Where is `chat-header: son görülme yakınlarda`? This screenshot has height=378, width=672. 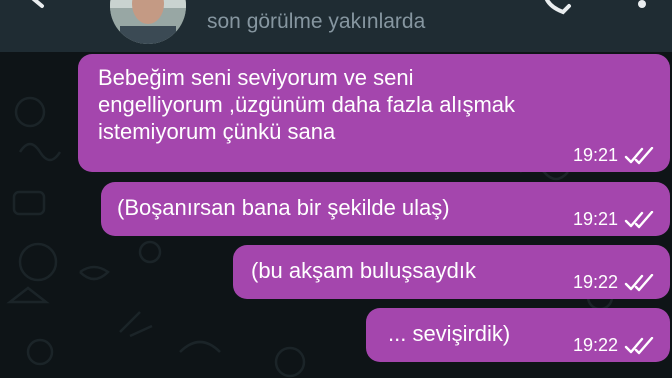 chat-header: son görülme yakınlarda is located at coordinates (336, 26).